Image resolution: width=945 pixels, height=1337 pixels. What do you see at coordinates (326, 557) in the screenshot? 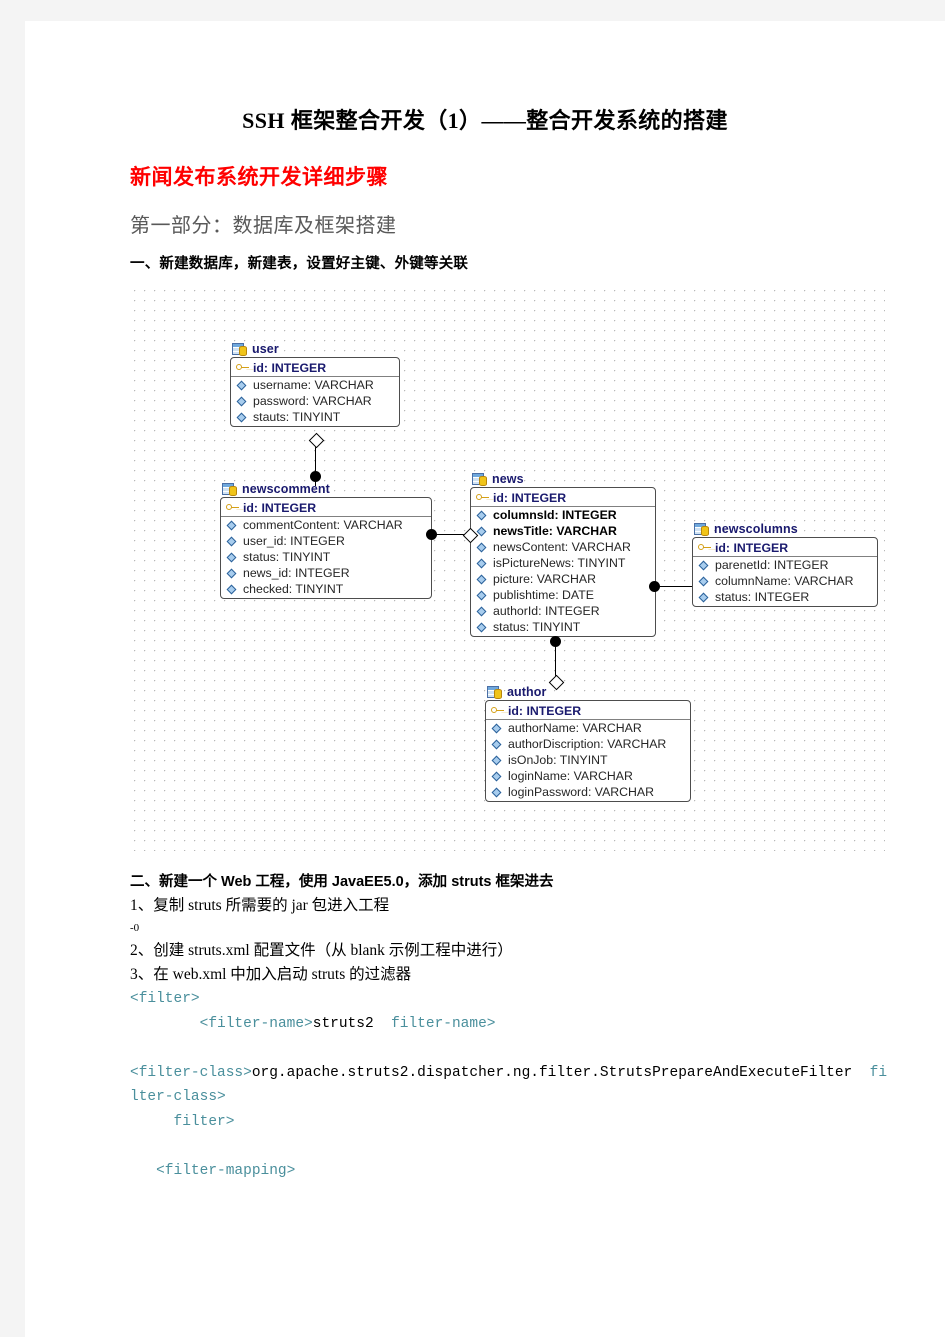
I see `er-field-row: status: TINYINT` at bounding box center [326, 557].